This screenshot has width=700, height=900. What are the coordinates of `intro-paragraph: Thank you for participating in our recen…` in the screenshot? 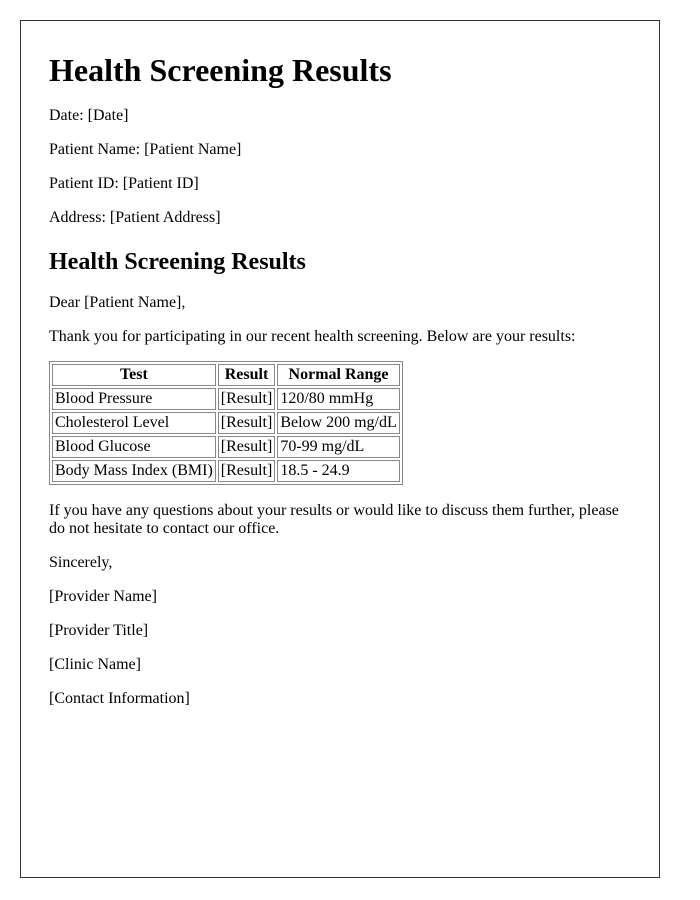 It's located at (312, 336).